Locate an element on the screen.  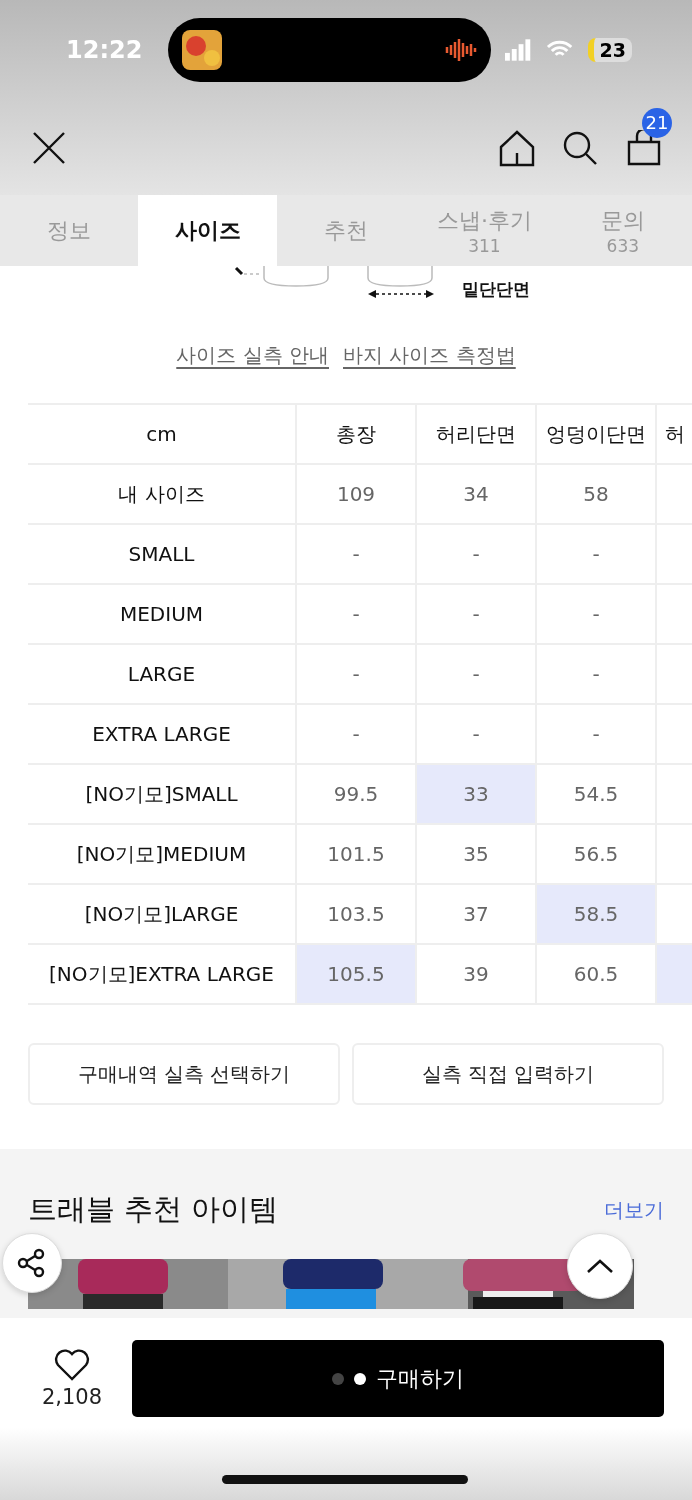
status-time: 12:22 is located at coordinates (105, 50).